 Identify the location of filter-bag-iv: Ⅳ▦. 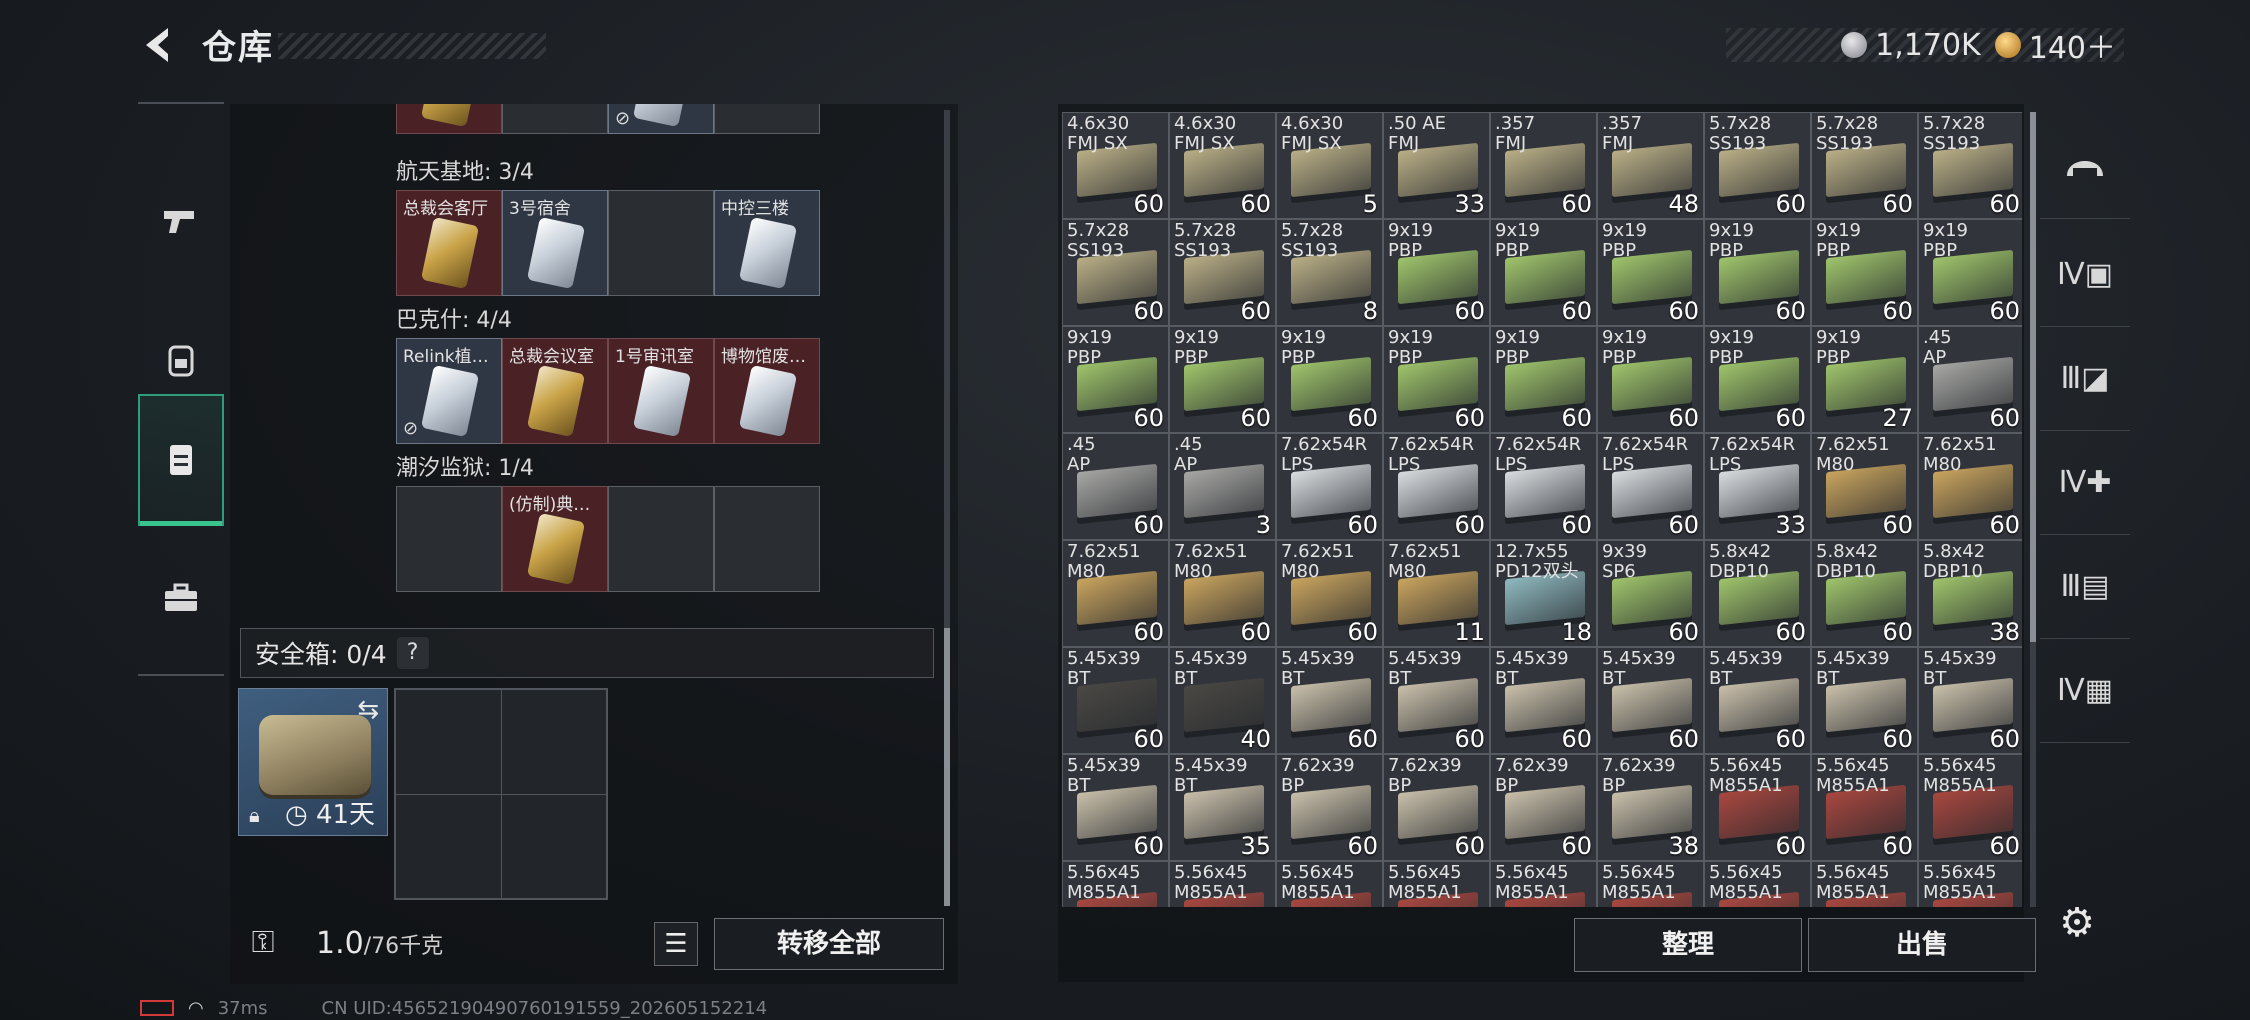
(2085, 690).